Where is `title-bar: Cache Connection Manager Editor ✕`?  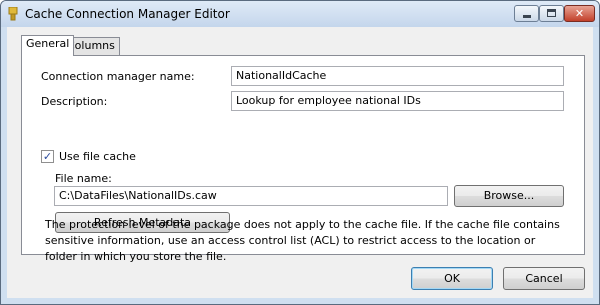 title-bar: Cache Connection Manager Editor ✕ is located at coordinates (300, 14).